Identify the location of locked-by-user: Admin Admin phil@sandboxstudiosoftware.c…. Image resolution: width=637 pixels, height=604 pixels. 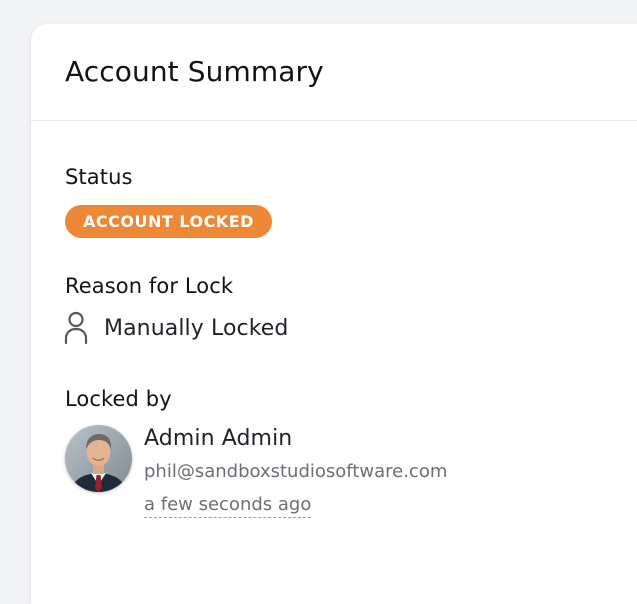
(351, 470).